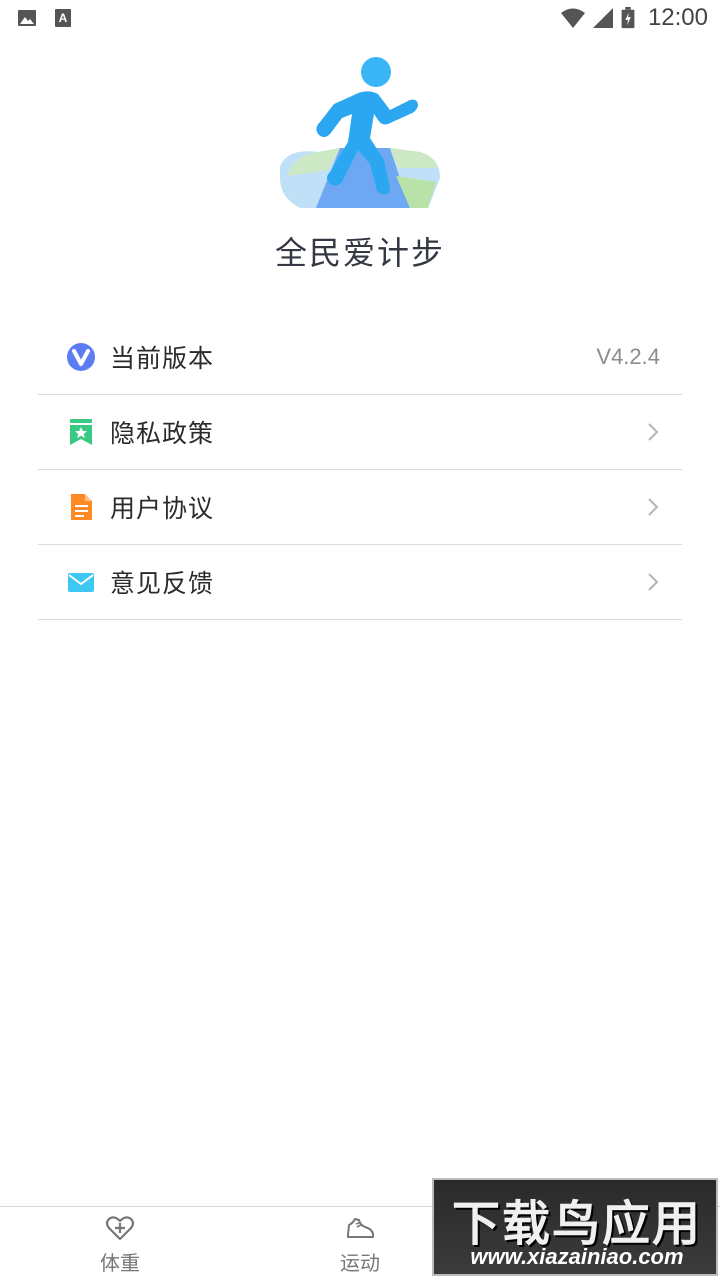  What do you see at coordinates (45, 18) in the screenshot?
I see `status-left: A` at bounding box center [45, 18].